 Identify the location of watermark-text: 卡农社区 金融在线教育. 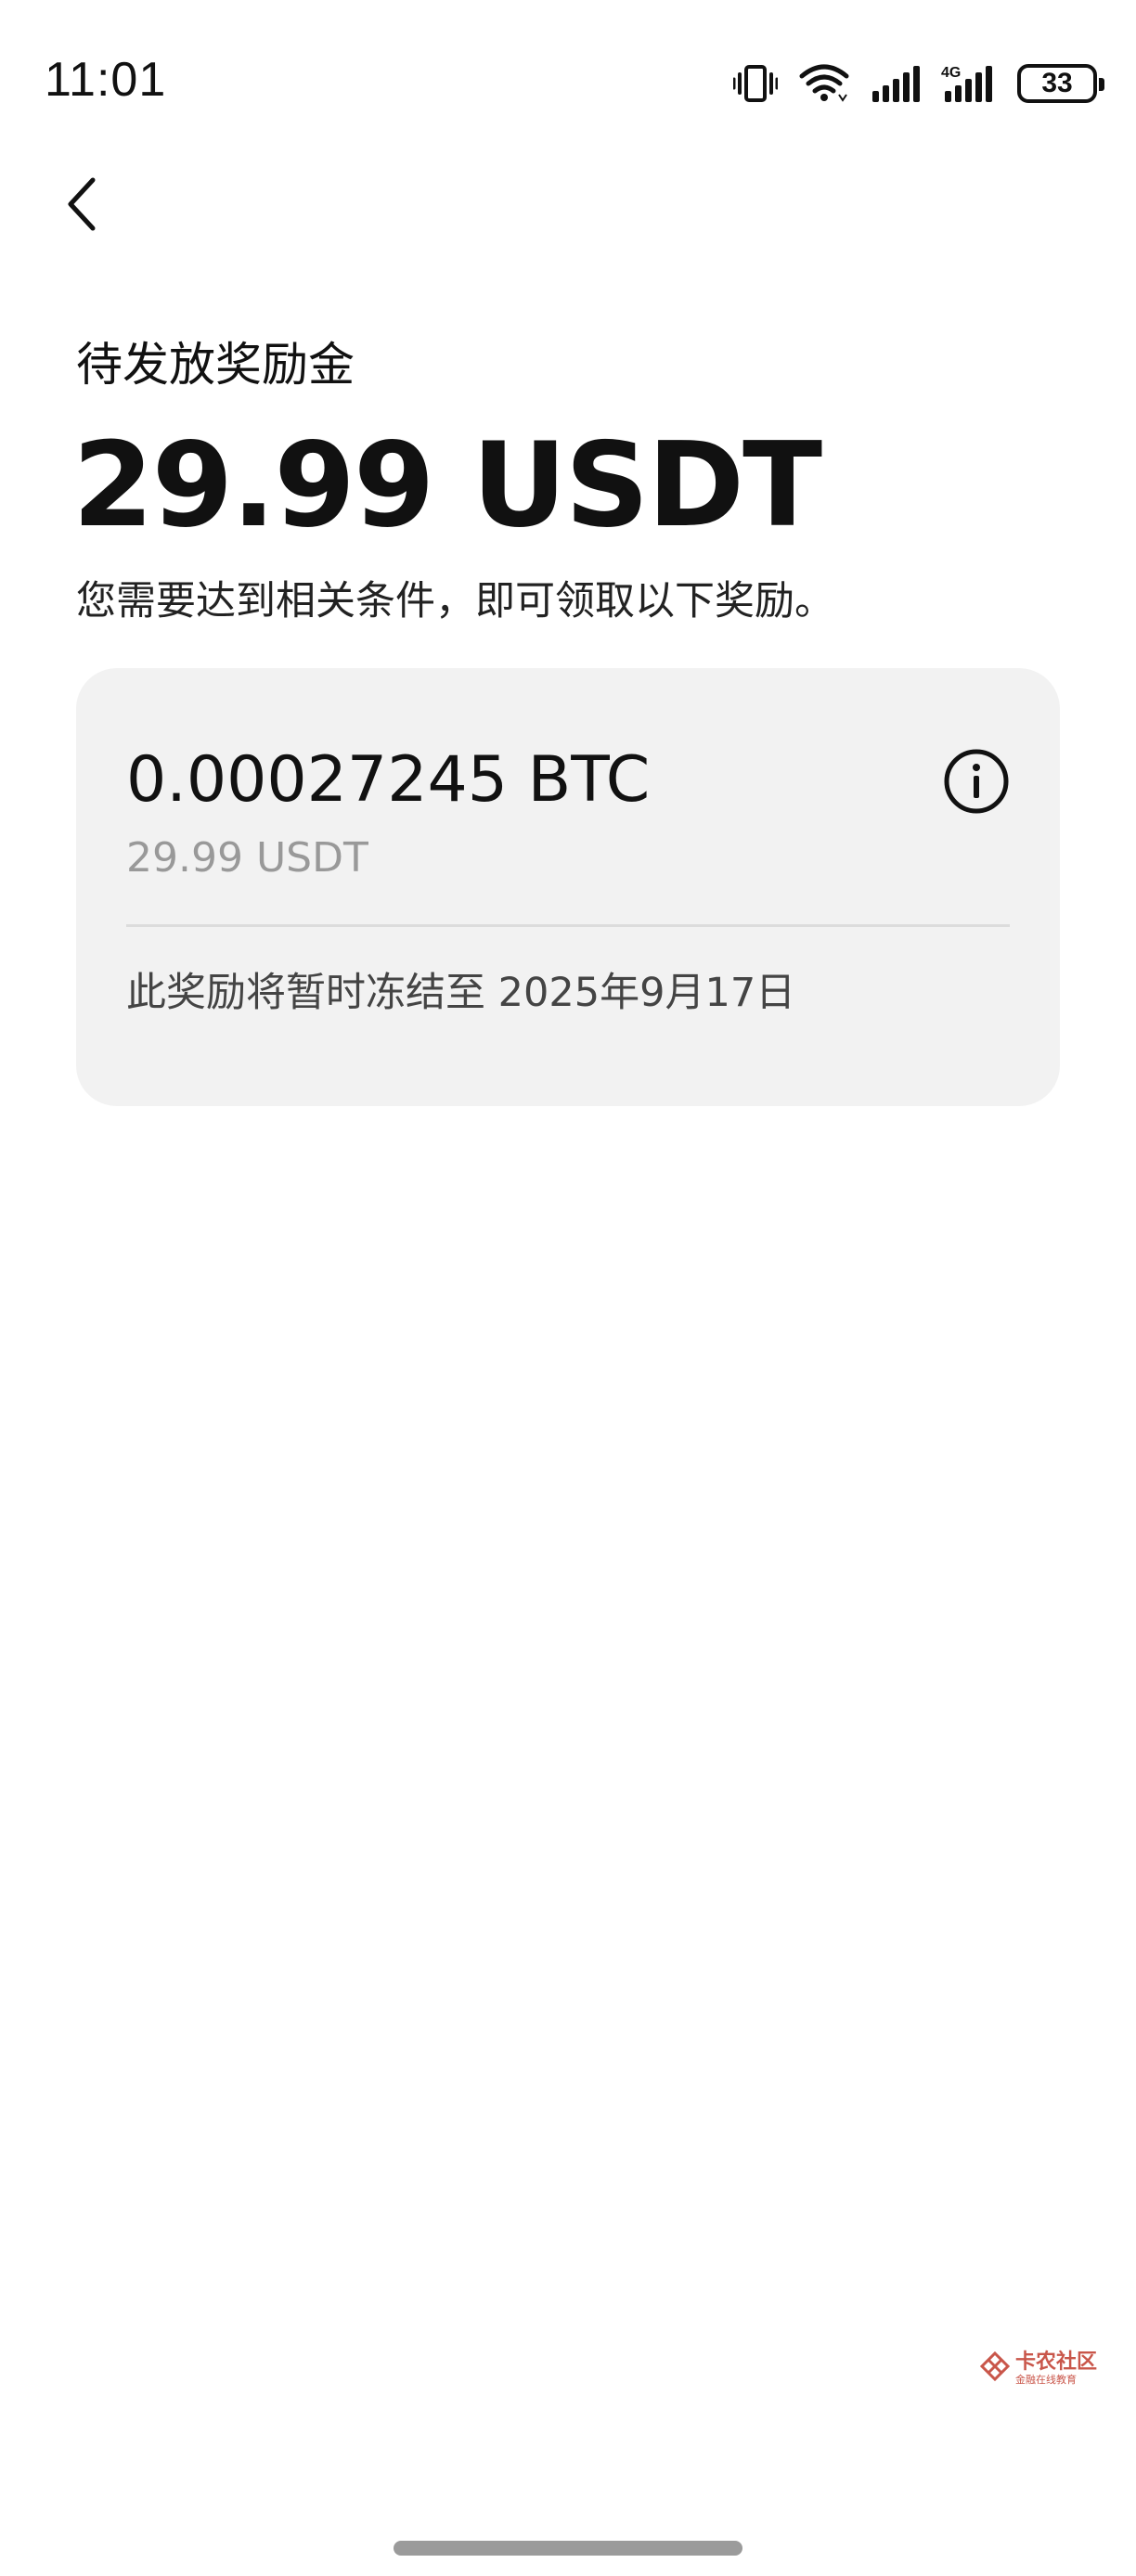
(1056, 2368).